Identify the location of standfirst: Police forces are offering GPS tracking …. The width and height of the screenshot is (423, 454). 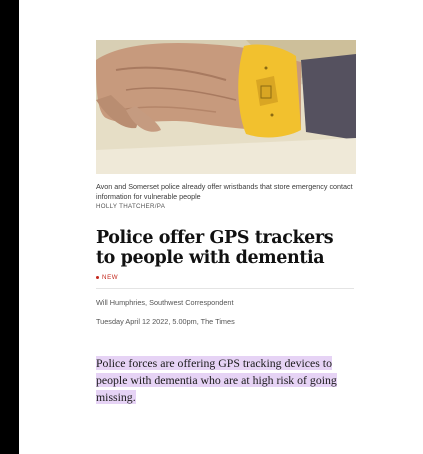
(225, 380).